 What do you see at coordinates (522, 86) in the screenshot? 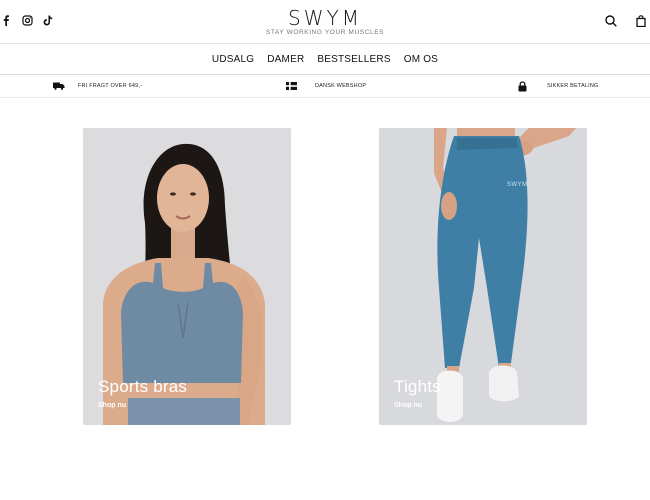
I see `lock-icon` at bounding box center [522, 86].